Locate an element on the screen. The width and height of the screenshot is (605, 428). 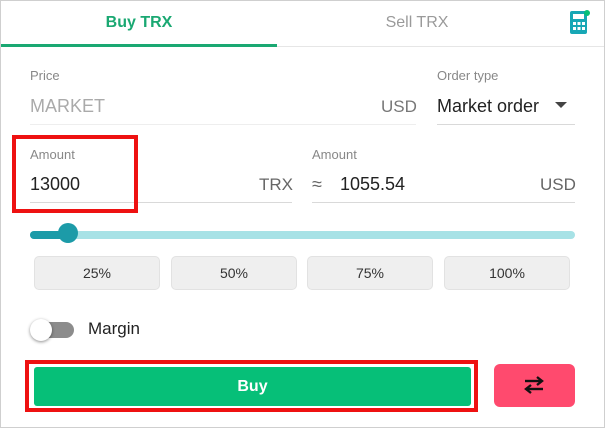
caret-down-icon is located at coordinates (561, 105).